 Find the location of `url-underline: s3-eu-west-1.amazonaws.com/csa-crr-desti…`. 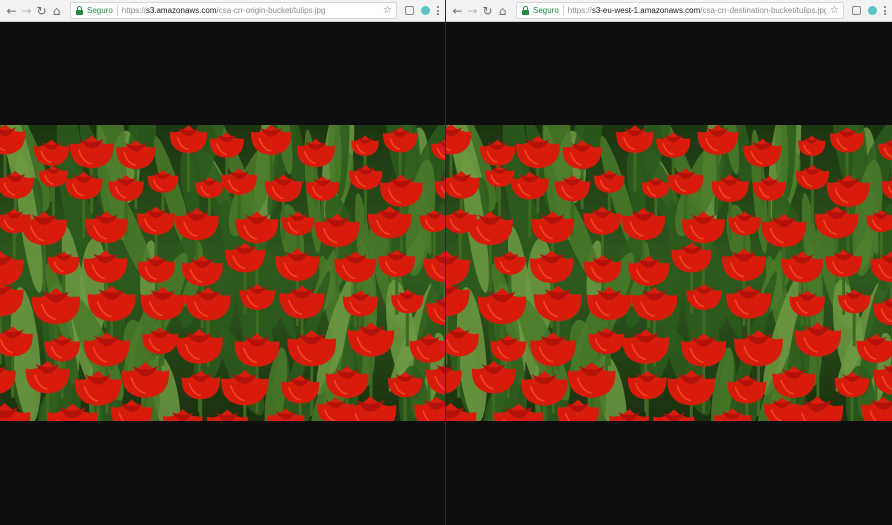

url-underline: s3-eu-west-1.amazonaws.com/csa-crr-desti… is located at coordinates (709, 10).